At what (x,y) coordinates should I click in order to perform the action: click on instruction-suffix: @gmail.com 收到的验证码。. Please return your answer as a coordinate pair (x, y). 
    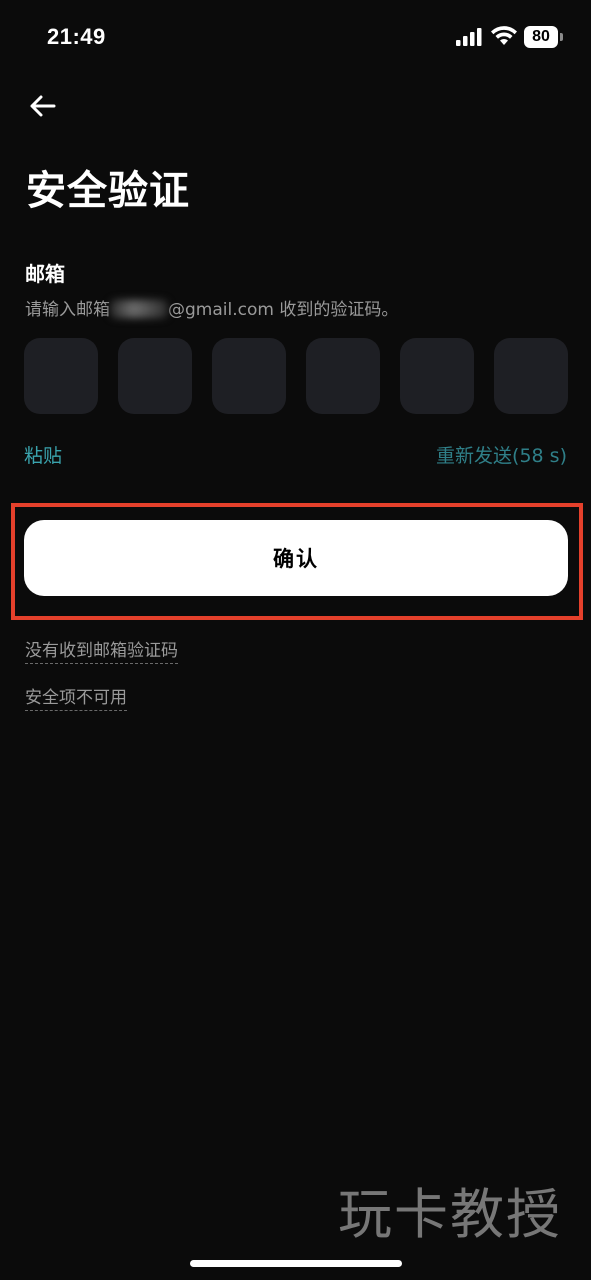
    Looking at the image, I should click on (283, 310).